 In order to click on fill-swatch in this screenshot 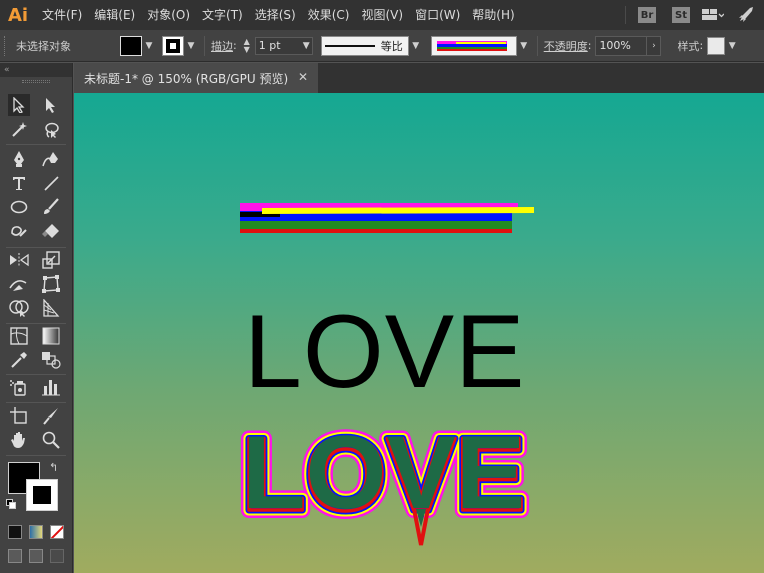, I will do `click(131, 45)`.